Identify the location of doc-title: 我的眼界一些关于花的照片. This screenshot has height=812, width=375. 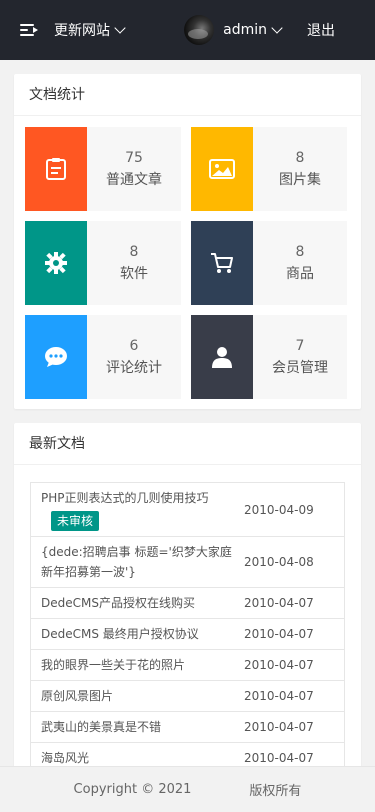
(135, 665).